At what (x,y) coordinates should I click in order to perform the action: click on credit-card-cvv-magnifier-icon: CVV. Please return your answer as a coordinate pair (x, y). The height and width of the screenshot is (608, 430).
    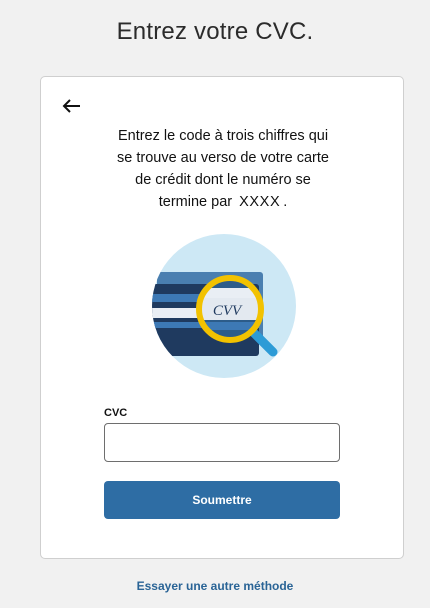
    Looking at the image, I should click on (224, 306).